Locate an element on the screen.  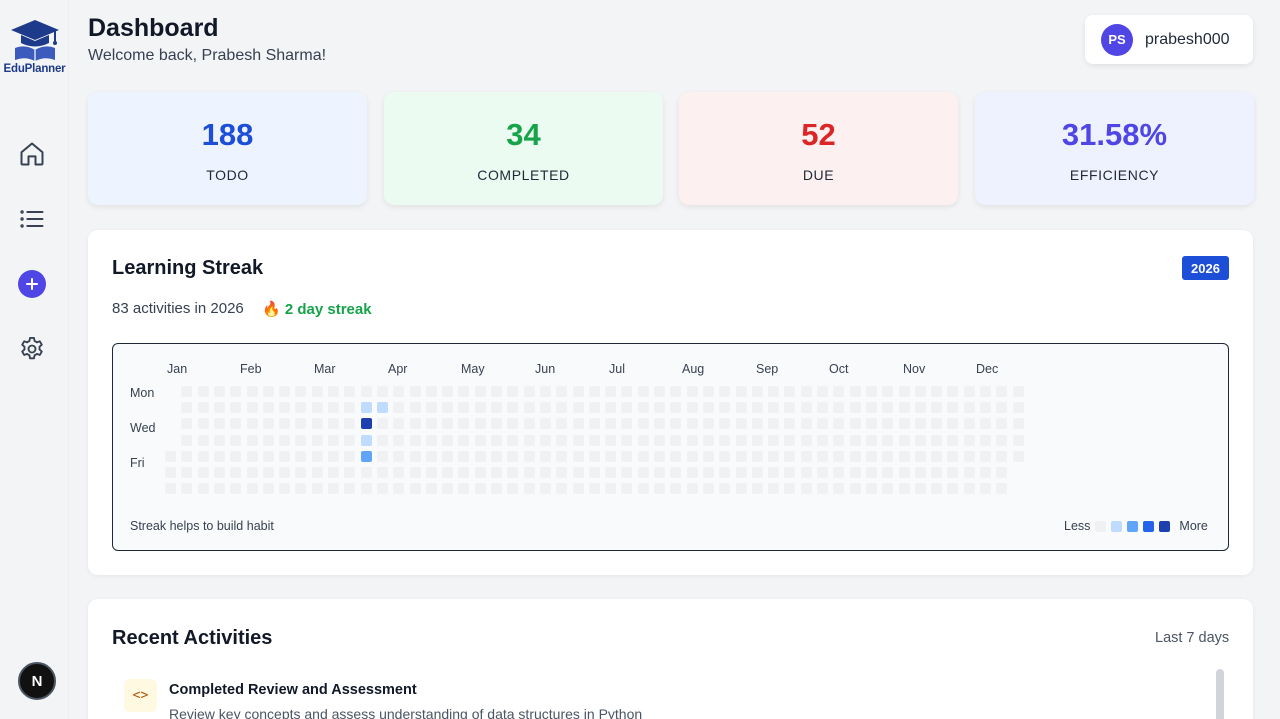
nav-settings-button is located at coordinates (32, 349).